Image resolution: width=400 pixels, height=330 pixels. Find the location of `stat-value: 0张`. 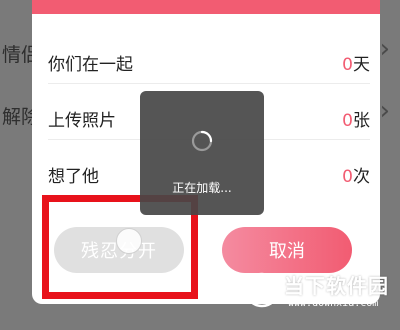

stat-value: 0张 is located at coordinates (356, 118).